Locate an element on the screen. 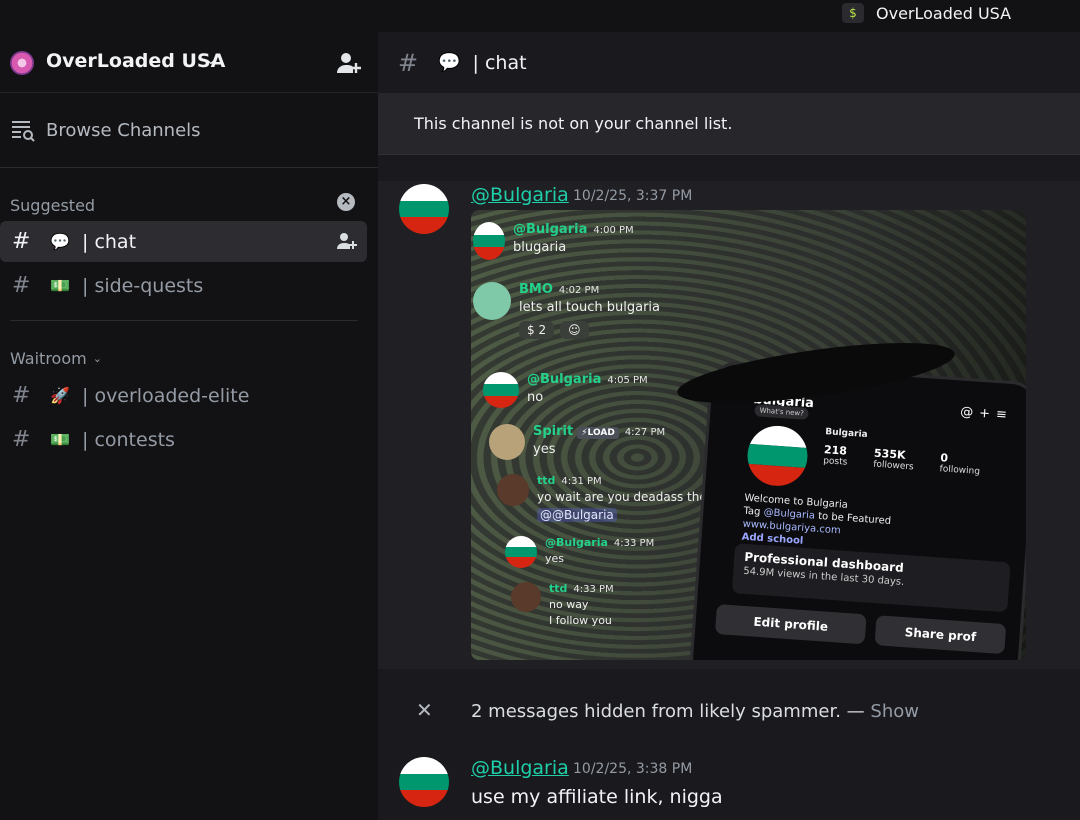 This screenshot has width=1080, height=820. rocket-icon: 🚀 is located at coordinates (60, 395).